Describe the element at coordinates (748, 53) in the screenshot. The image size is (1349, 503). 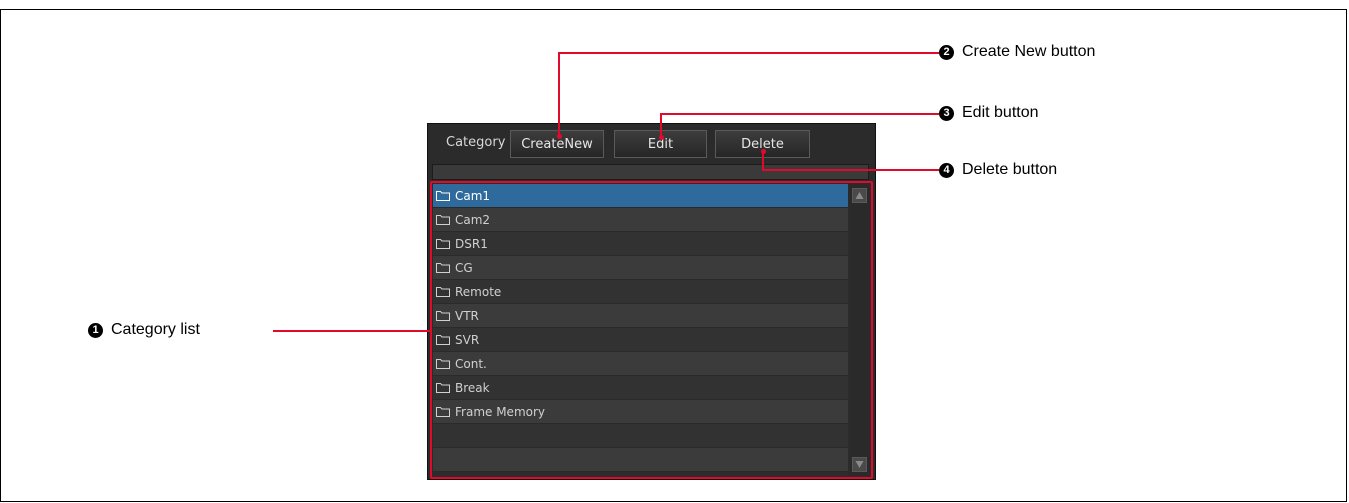
I see `leader-line-2-horizontal` at that location.